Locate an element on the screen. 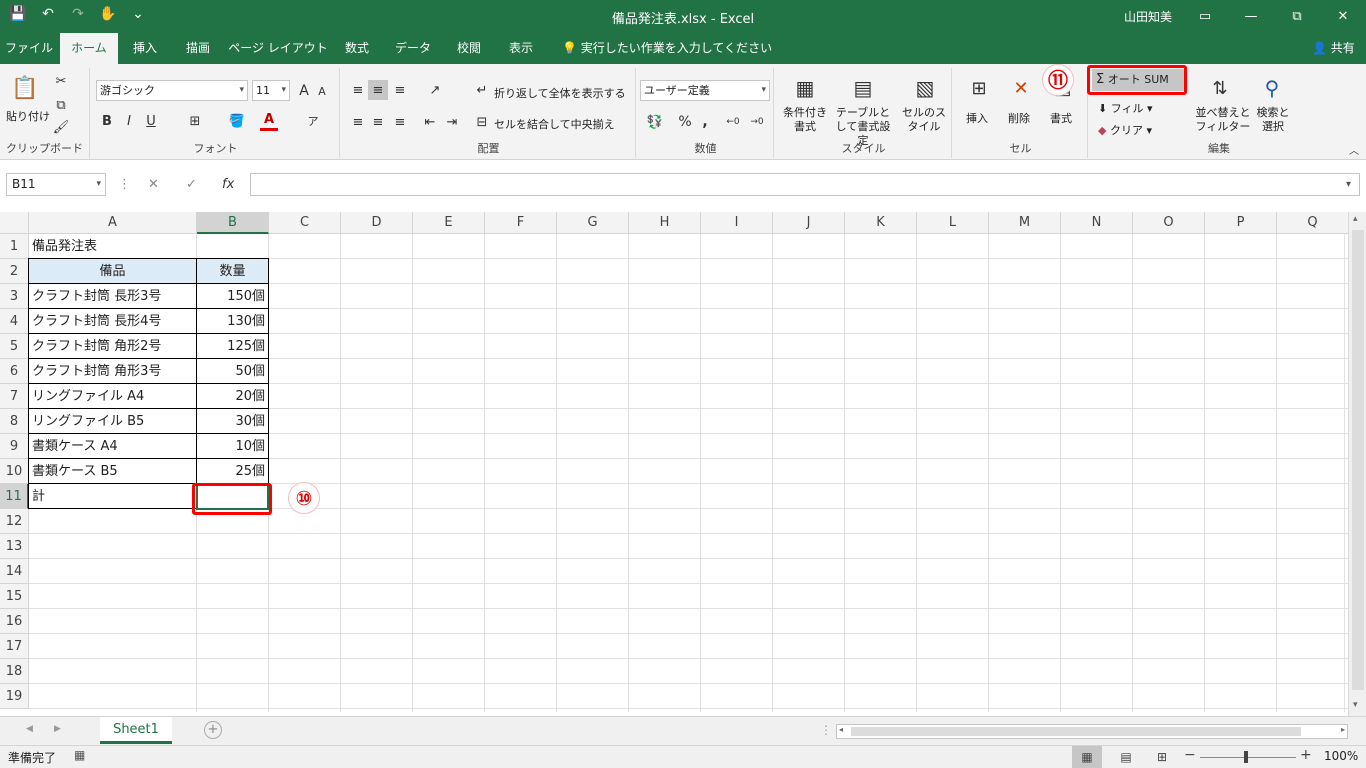 The height and width of the screenshot is (768, 1366). font-size-select: 11 is located at coordinates (271, 90).